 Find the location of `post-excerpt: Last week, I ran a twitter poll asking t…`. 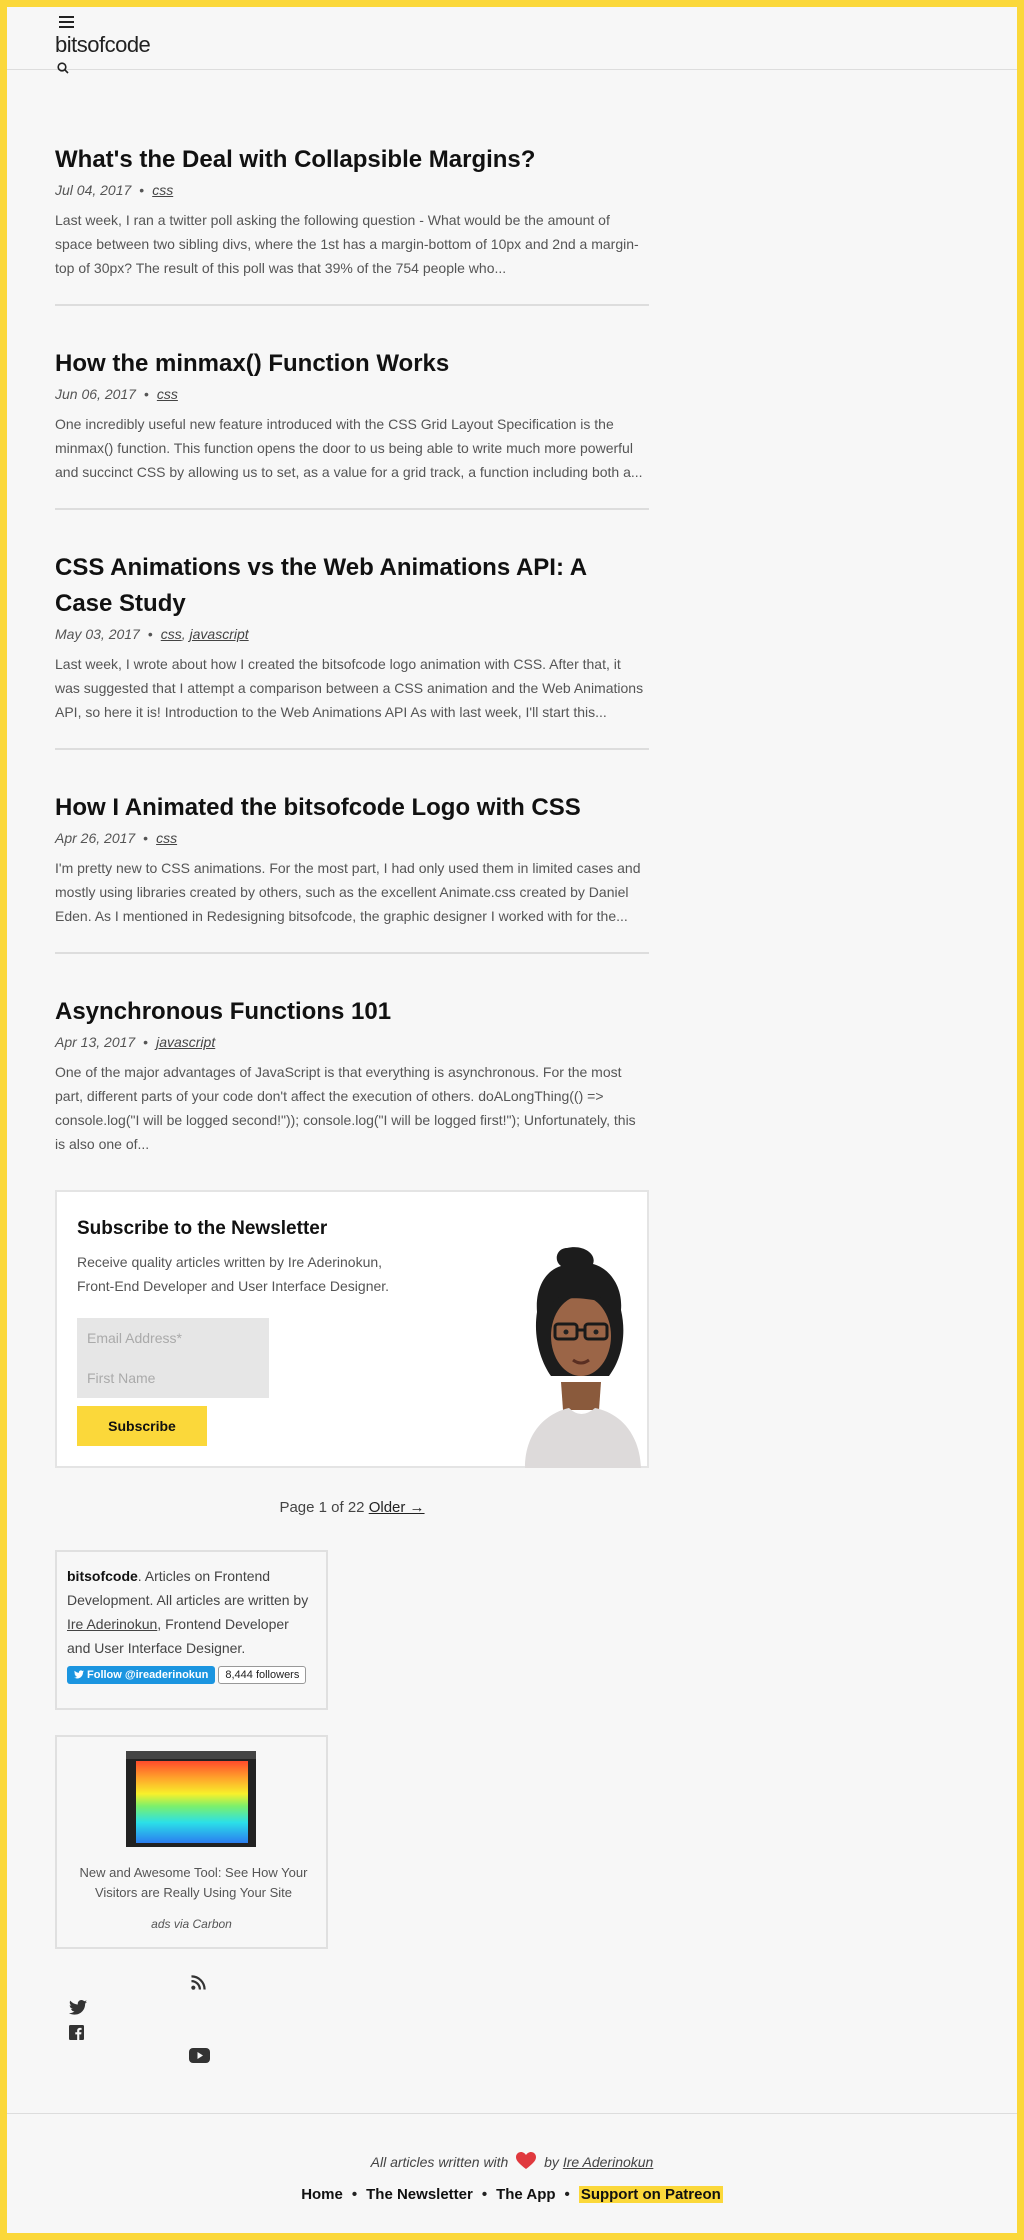

post-excerpt: Last week, I ran a twitter poll asking t… is located at coordinates (347, 244).